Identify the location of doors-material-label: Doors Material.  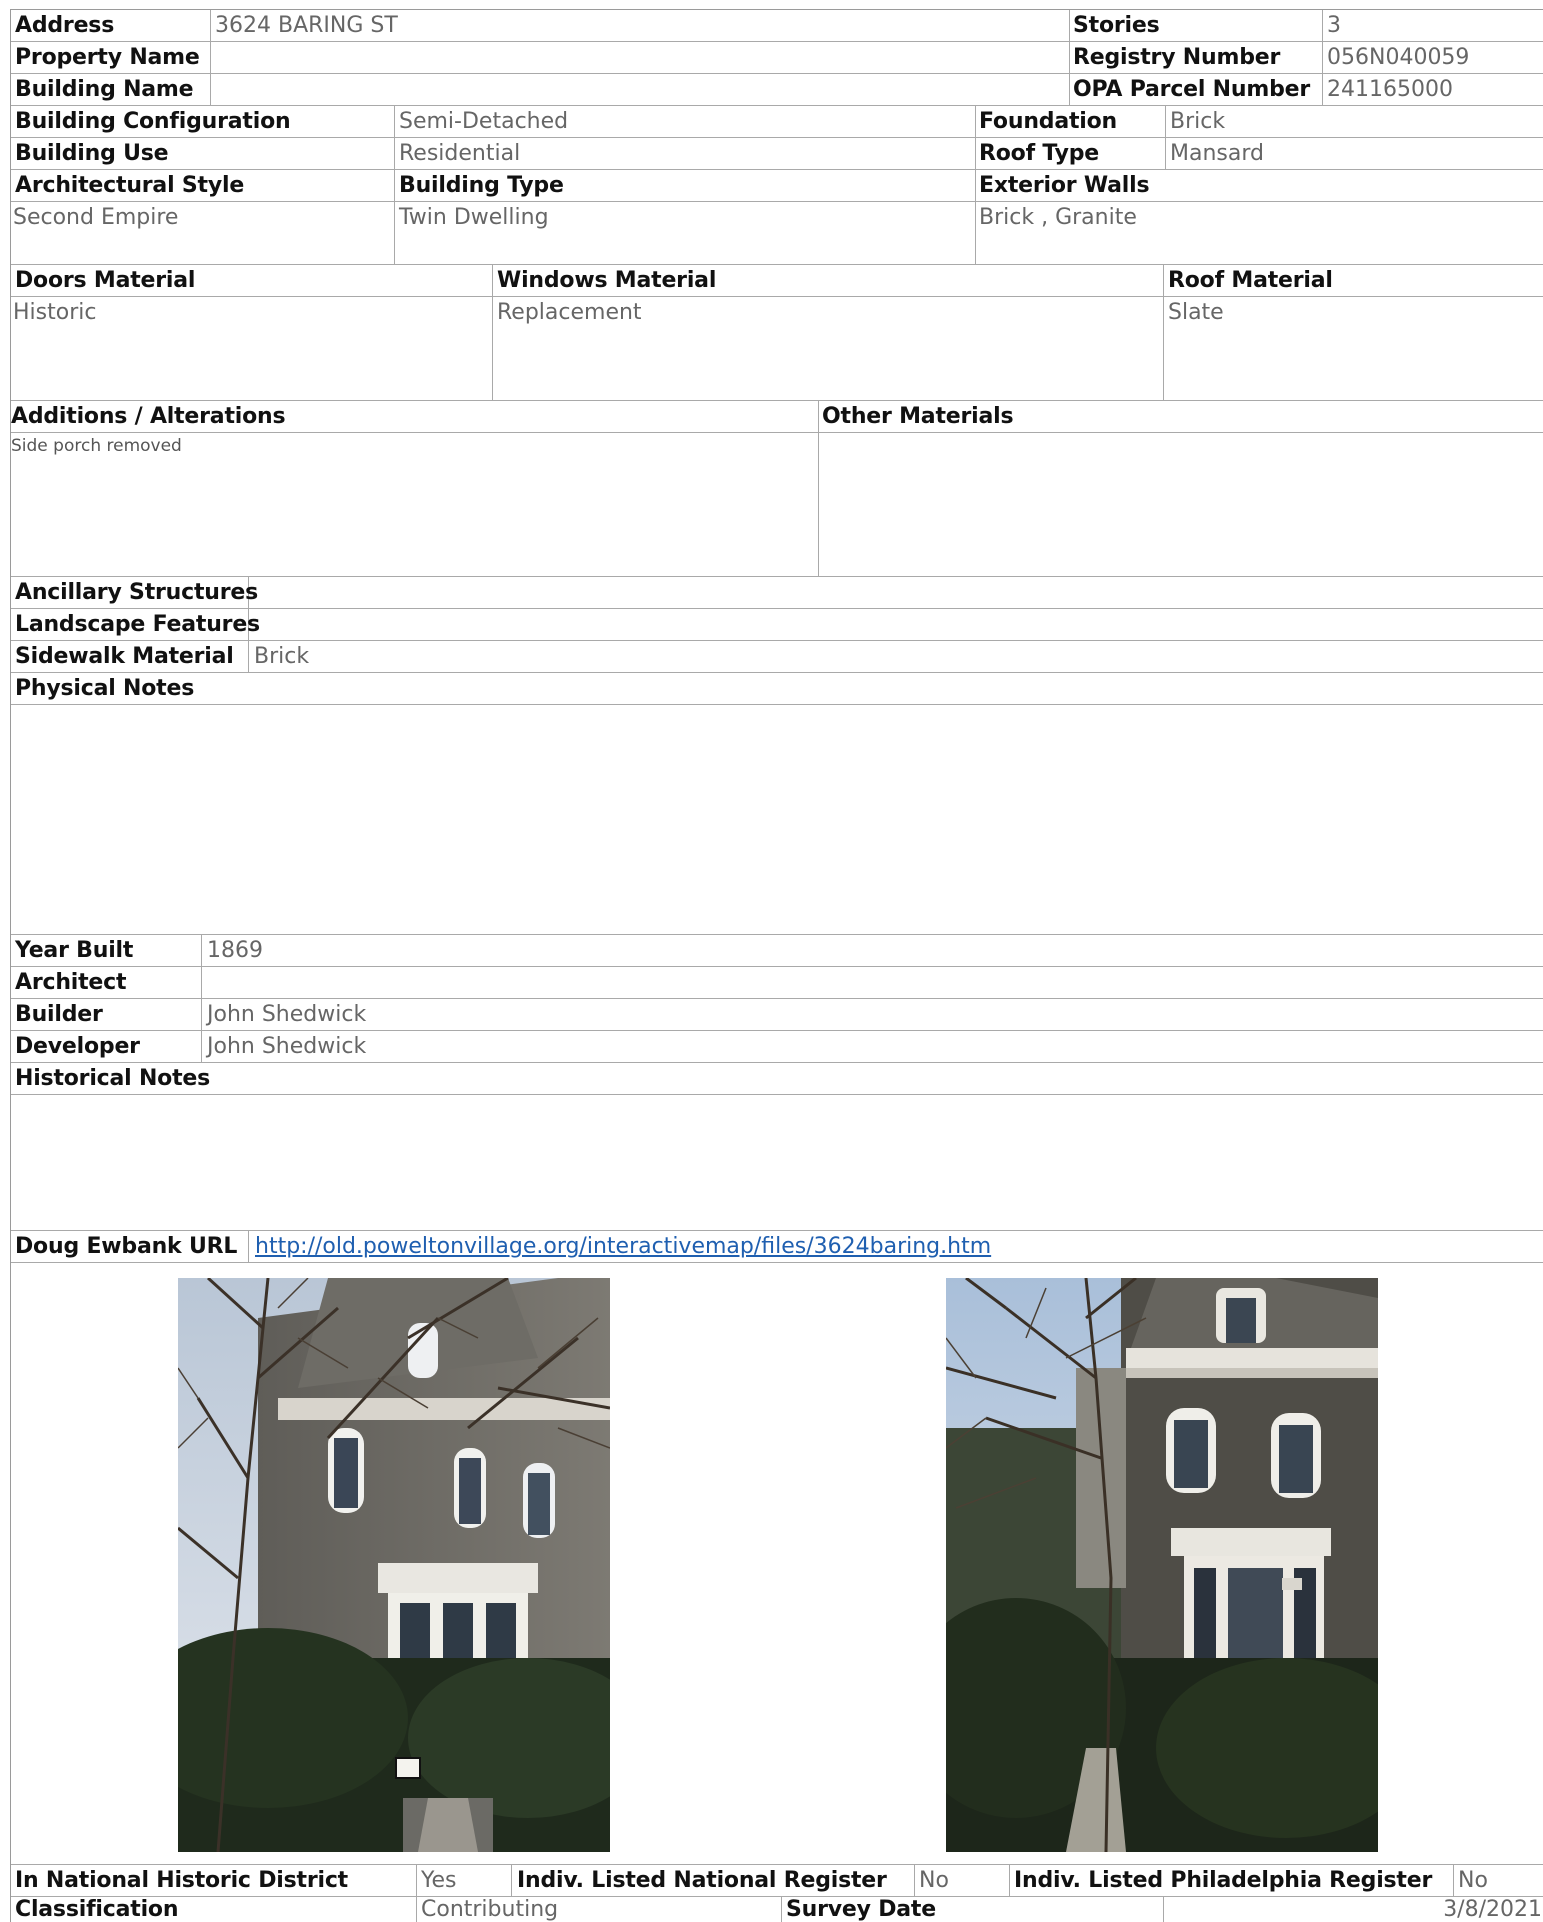
(105, 280).